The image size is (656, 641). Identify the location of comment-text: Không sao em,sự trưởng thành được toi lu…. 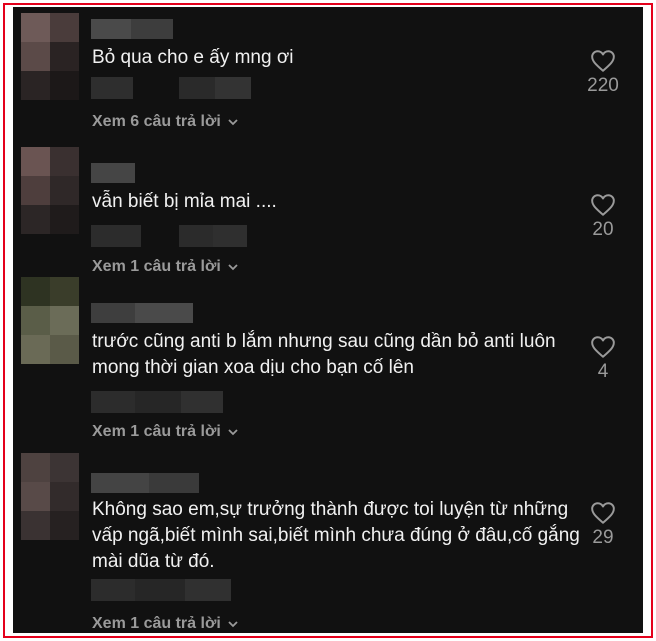
(336, 535).